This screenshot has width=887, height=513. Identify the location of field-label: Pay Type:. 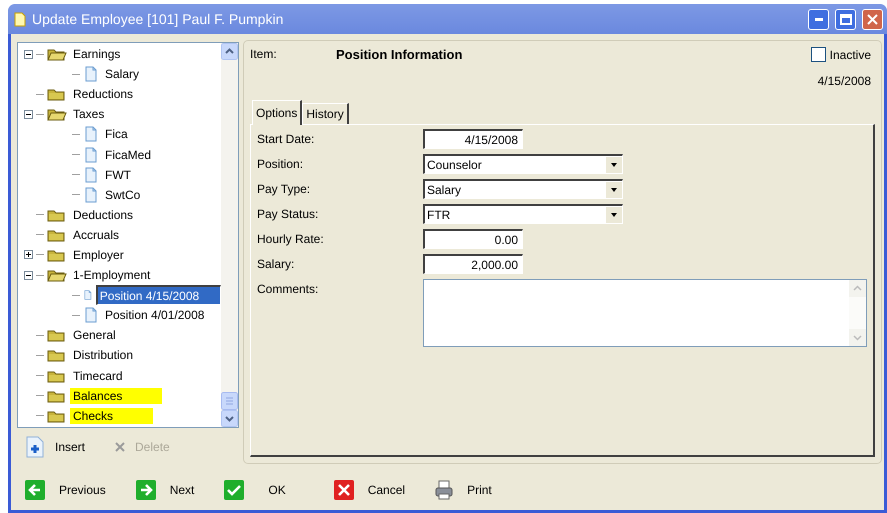
(284, 188).